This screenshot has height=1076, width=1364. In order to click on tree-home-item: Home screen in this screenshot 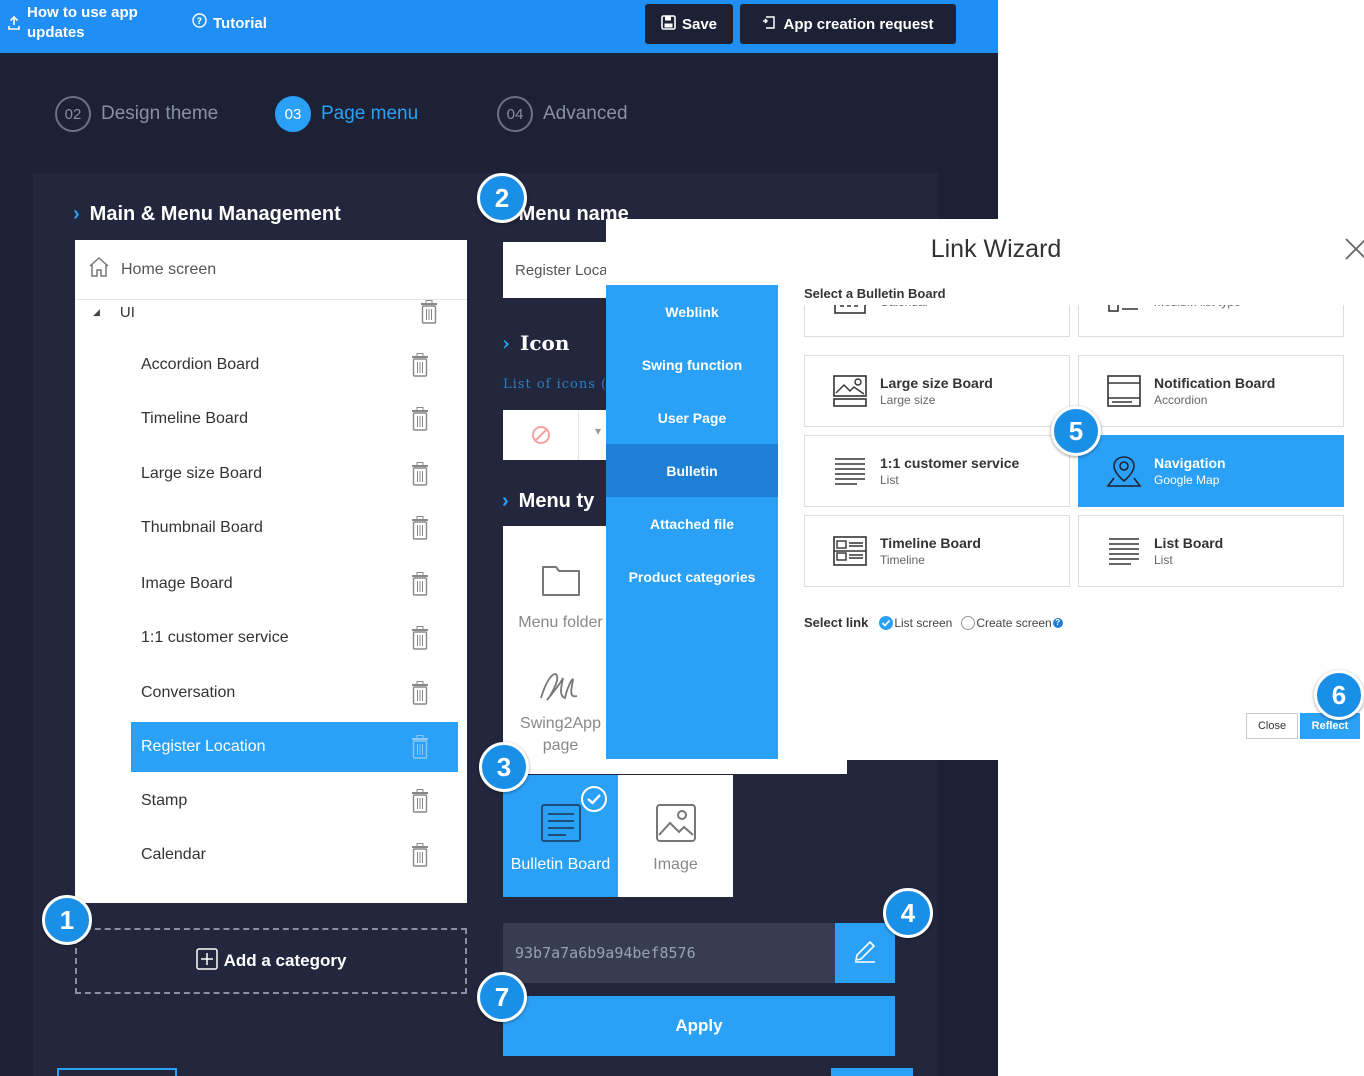, I will do `click(271, 270)`.